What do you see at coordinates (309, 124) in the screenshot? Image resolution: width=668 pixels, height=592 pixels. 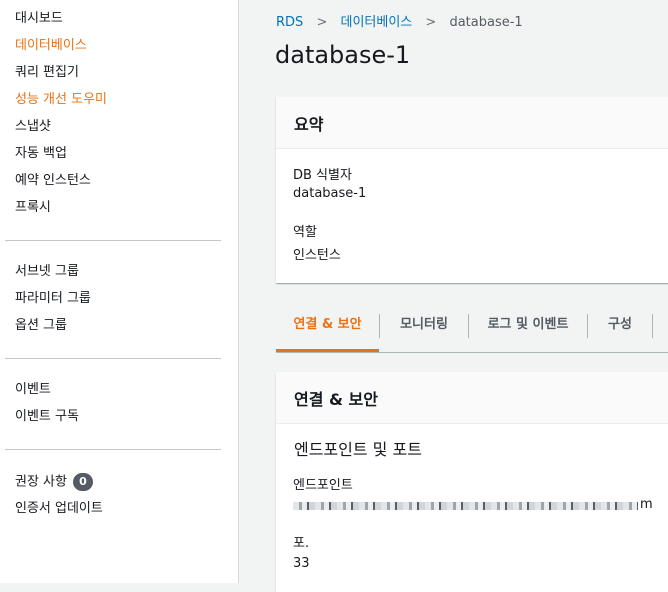 I see `summary-title: 요약` at bounding box center [309, 124].